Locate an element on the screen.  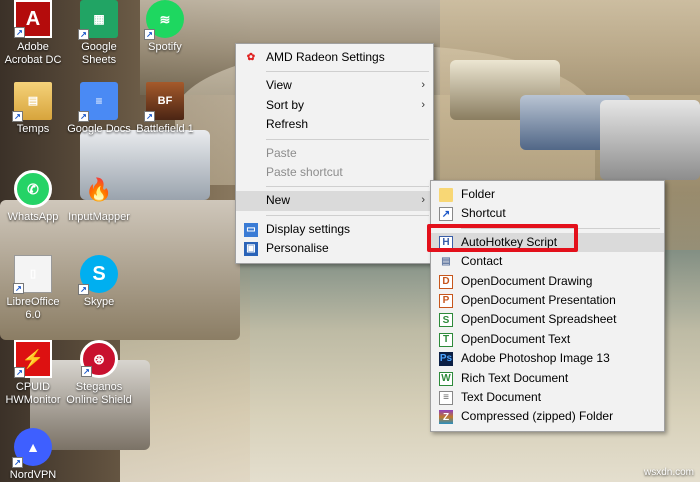
menu-item-new: New › is located at coordinates (334, 201).